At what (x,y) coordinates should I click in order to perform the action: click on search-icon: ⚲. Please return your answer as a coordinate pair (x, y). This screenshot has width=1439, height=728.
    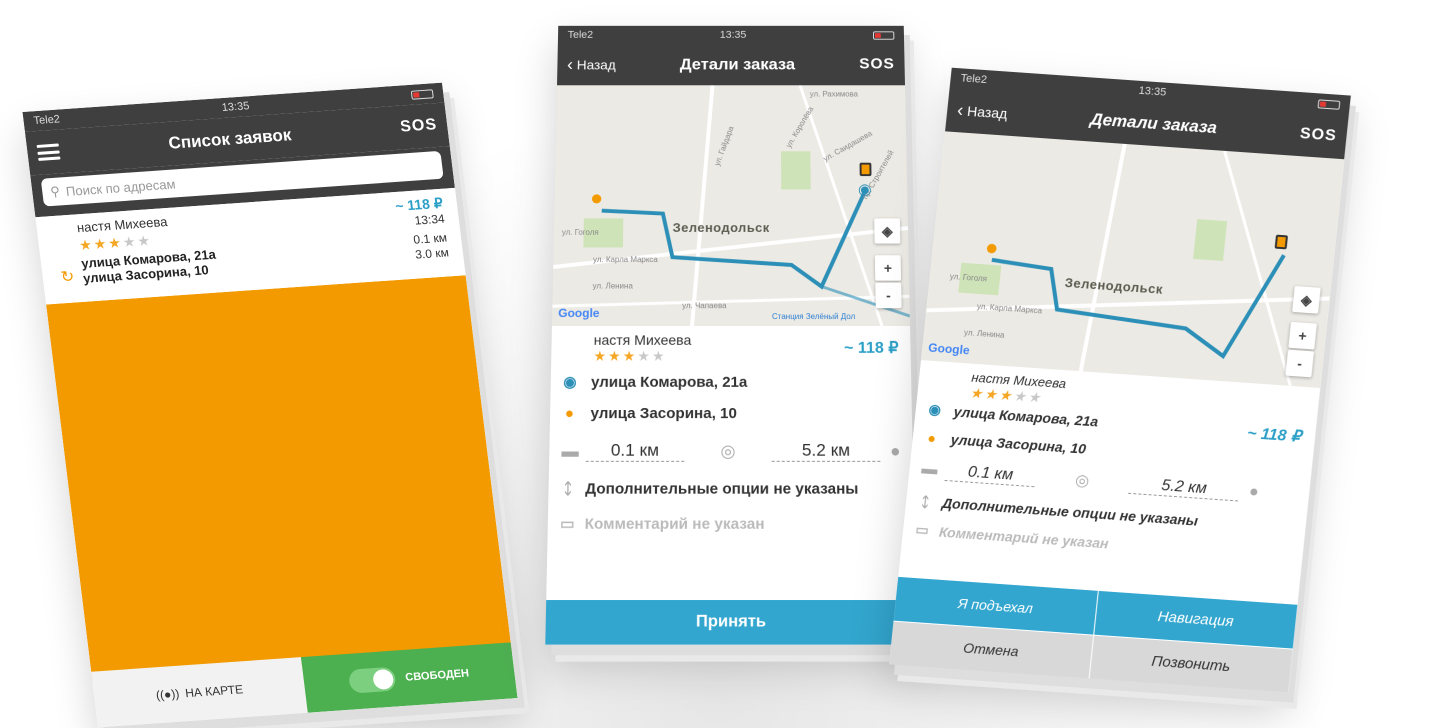
    Looking at the image, I should click on (54, 192).